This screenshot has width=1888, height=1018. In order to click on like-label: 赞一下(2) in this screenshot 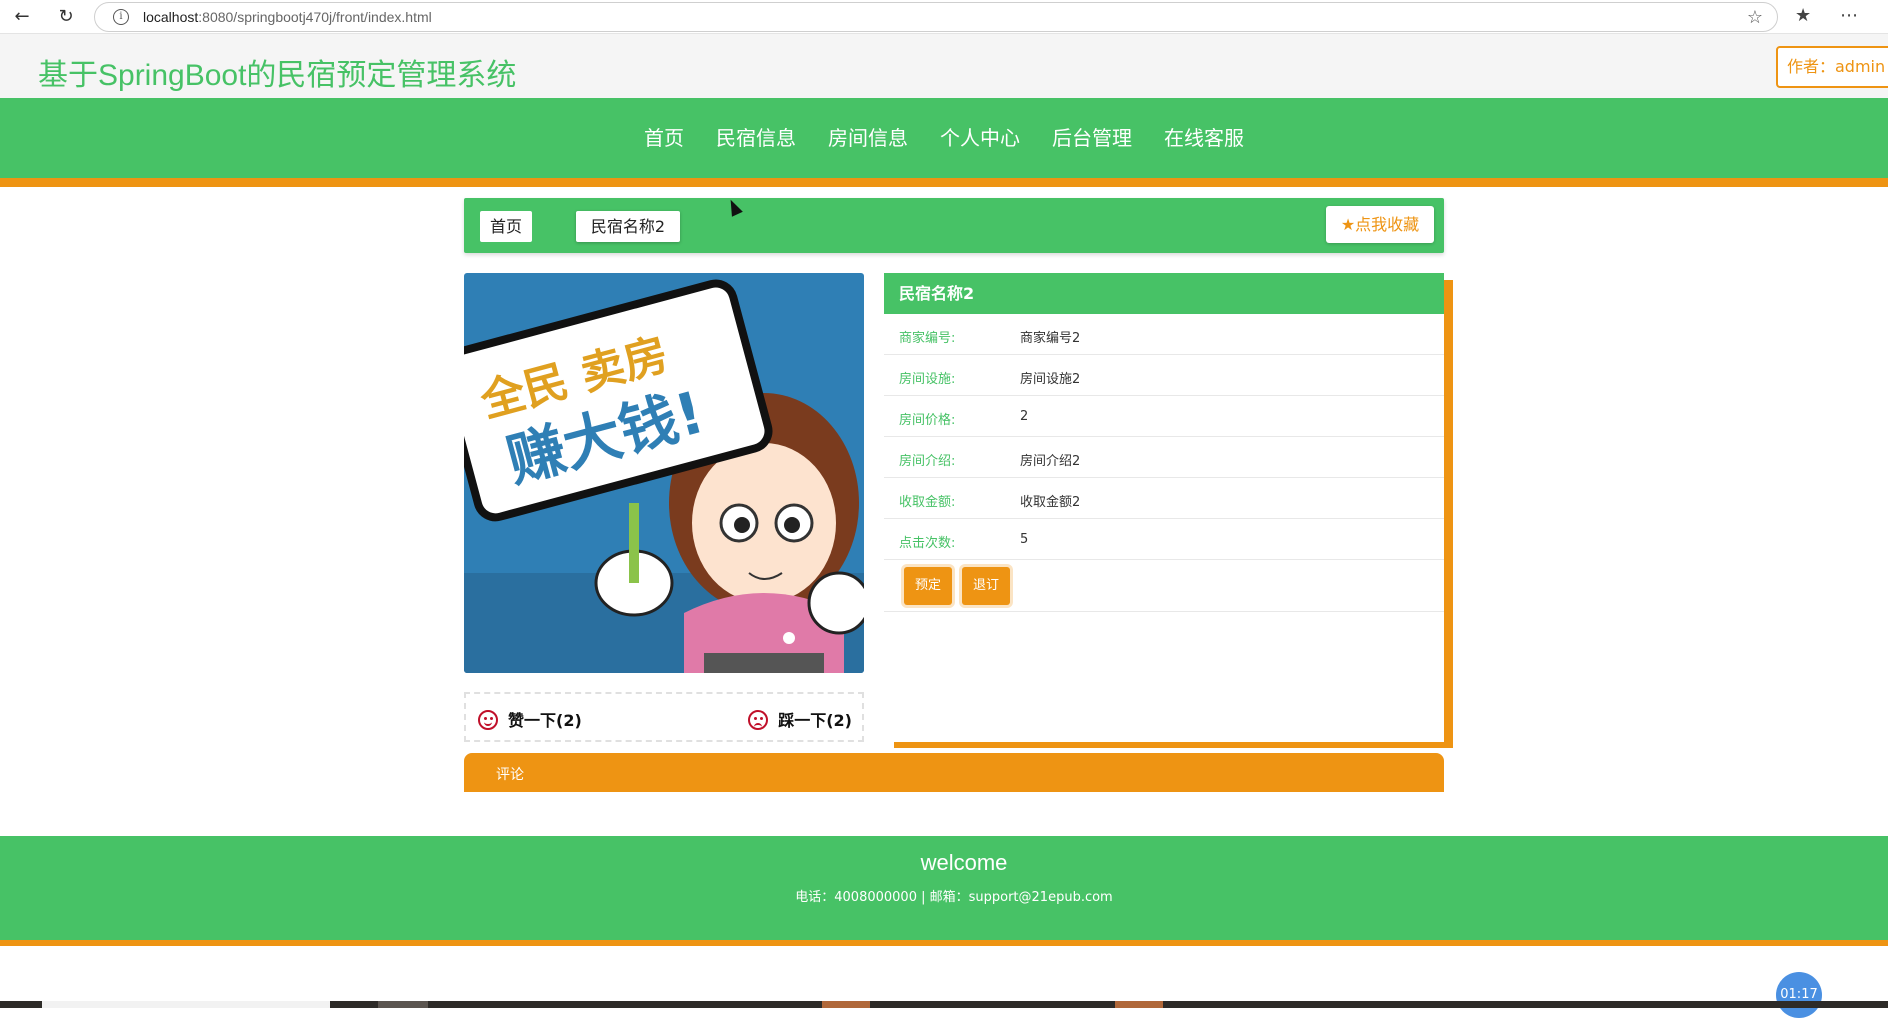, I will do `click(545, 720)`.